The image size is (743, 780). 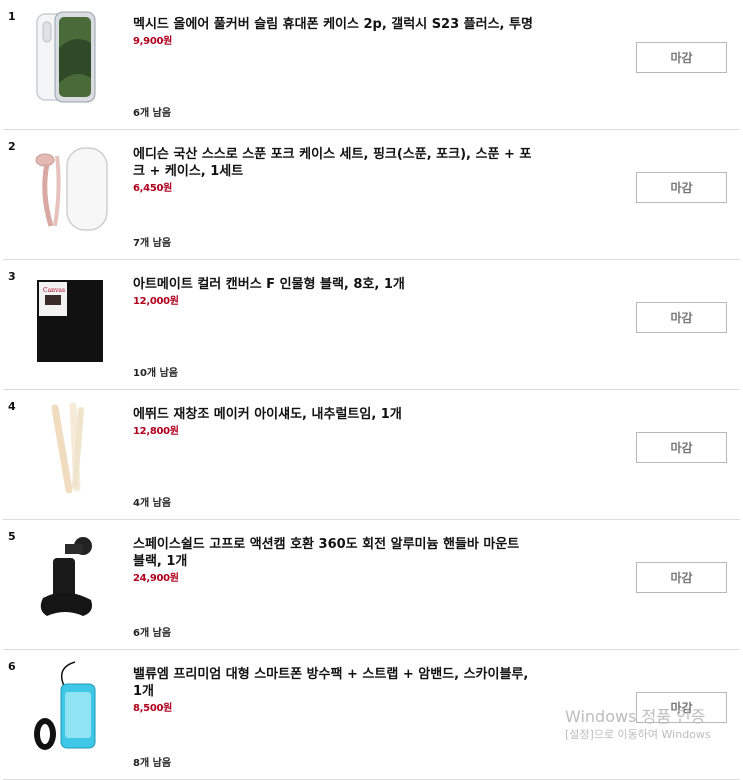 What do you see at coordinates (153, 41) in the screenshot?
I see `product-price: 9,900원` at bounding box center [153, 41].